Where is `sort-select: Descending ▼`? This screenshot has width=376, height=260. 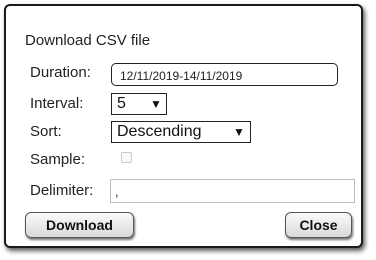
sort-select: Descending ▼ is located at coordinates (181, 132).